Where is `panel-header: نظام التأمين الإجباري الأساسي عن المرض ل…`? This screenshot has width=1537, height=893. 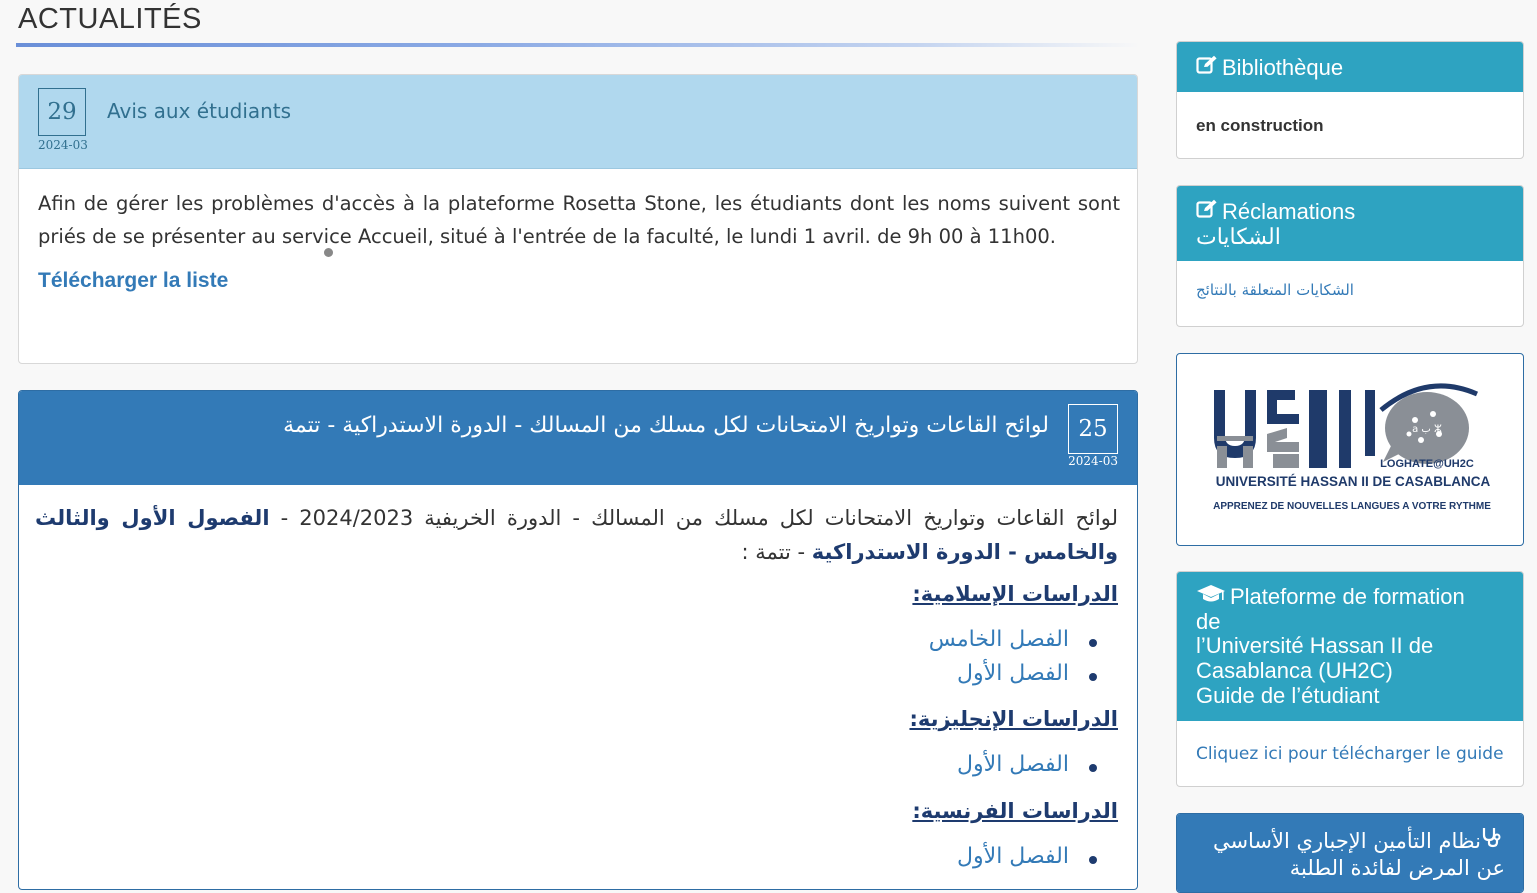 panel-header: نظام التأمين الإجباري الأساسي عن المرض ل… is located at coordinates (1350, 853).